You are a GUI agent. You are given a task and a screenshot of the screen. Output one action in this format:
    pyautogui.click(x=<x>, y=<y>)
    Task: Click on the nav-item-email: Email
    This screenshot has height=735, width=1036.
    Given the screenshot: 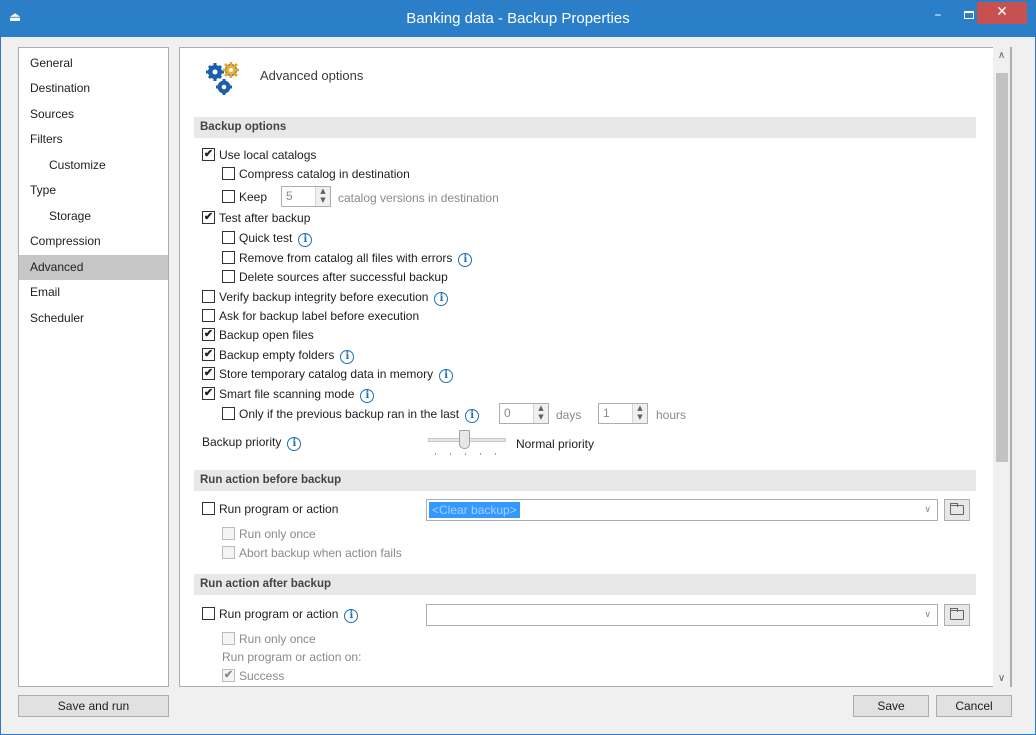 What is the action you would take?
    pyautogui.click(x=93, y=292)
    